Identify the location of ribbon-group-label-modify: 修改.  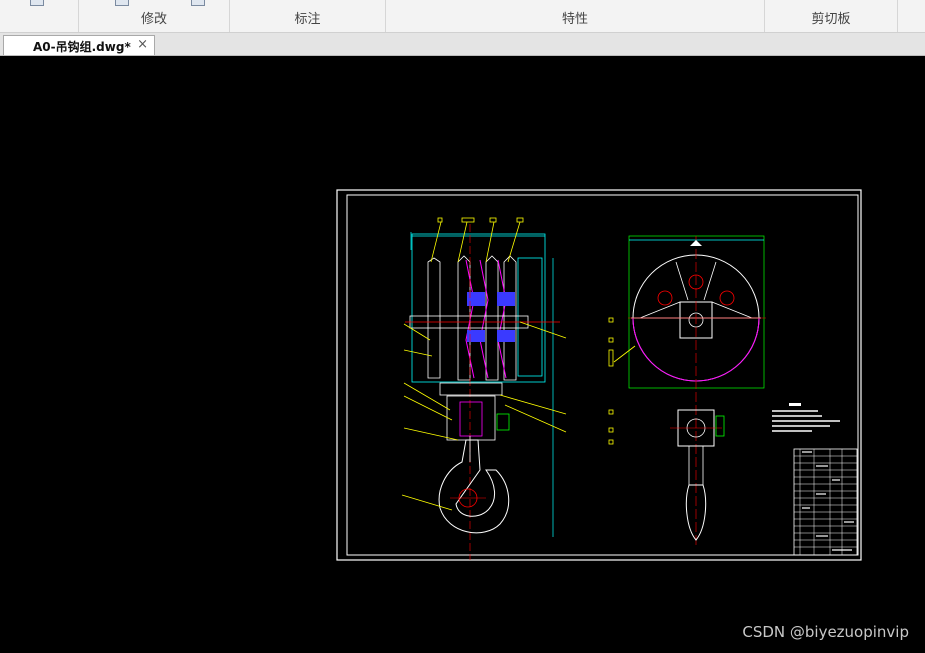
(154, 17).